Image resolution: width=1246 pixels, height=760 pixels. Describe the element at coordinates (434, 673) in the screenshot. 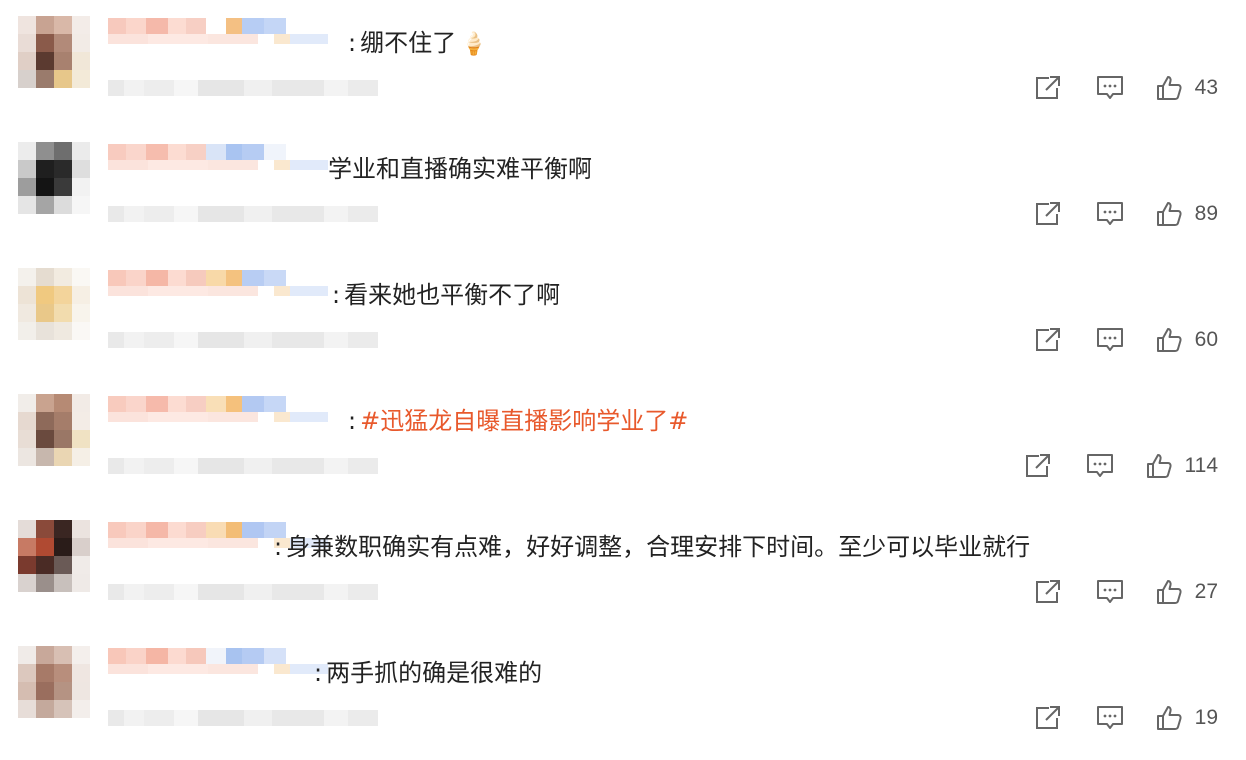

I see `comment-body: 两手抓的确是很难的` at that location.